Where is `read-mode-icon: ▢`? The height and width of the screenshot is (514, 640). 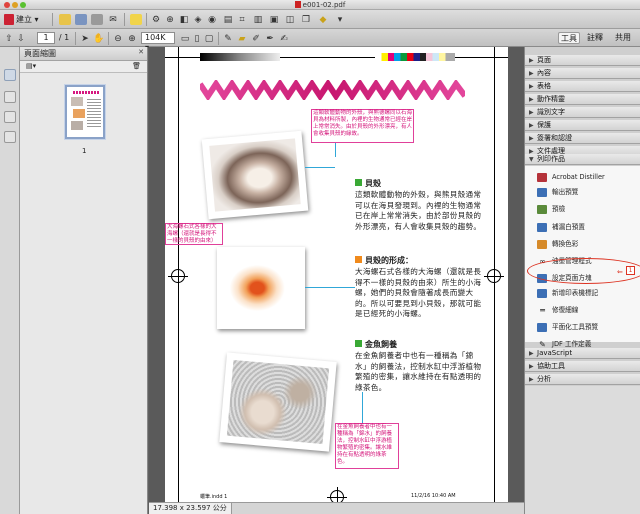 read-mode-icon: ▢ is located at coordinates (209, 38).